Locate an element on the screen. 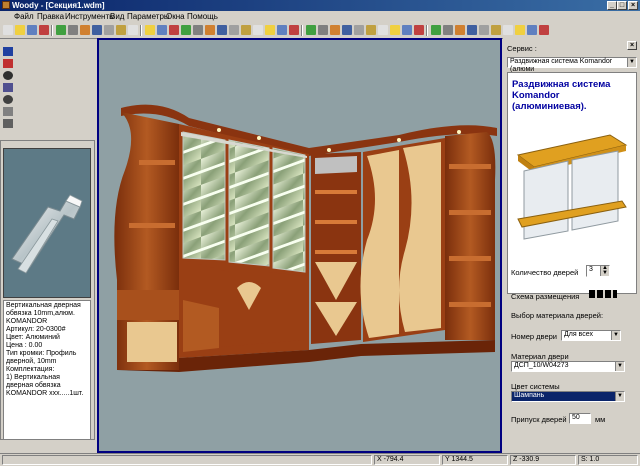 Image resolution: width=640 pixels, height=466 pixels. tool-30-icon is located at coordinates (383, 30).